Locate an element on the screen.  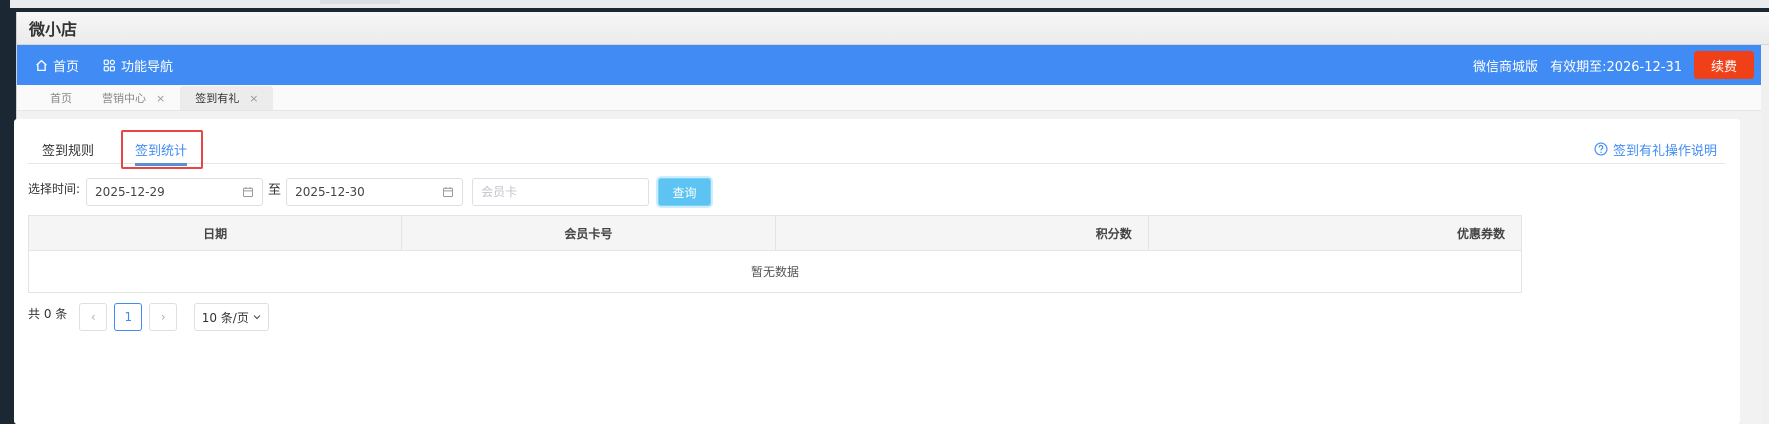
renew-button: 续费 is located at coordinates (1724, 65).